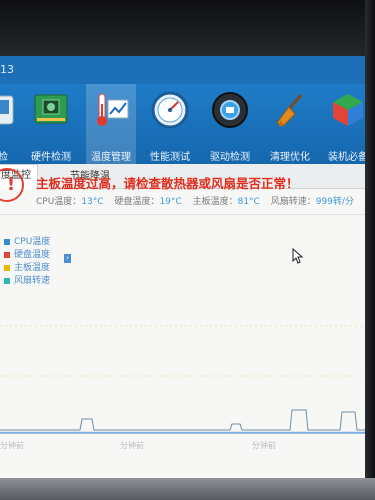 The width and height of the screenshot is (375, 500). What do you see at coordinates (167, 183) in the screenshot?
I see `alert-title: 主板温度过高，请检查散热器或风扇是否正常！` at bounding box center [167, 183].